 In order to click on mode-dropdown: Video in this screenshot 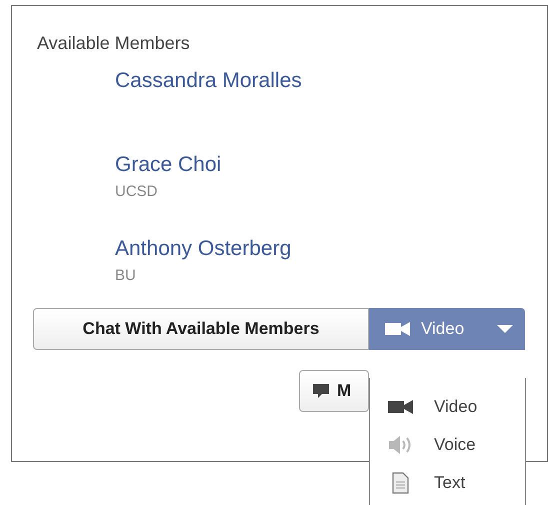, I will do `click(447, 329)`.